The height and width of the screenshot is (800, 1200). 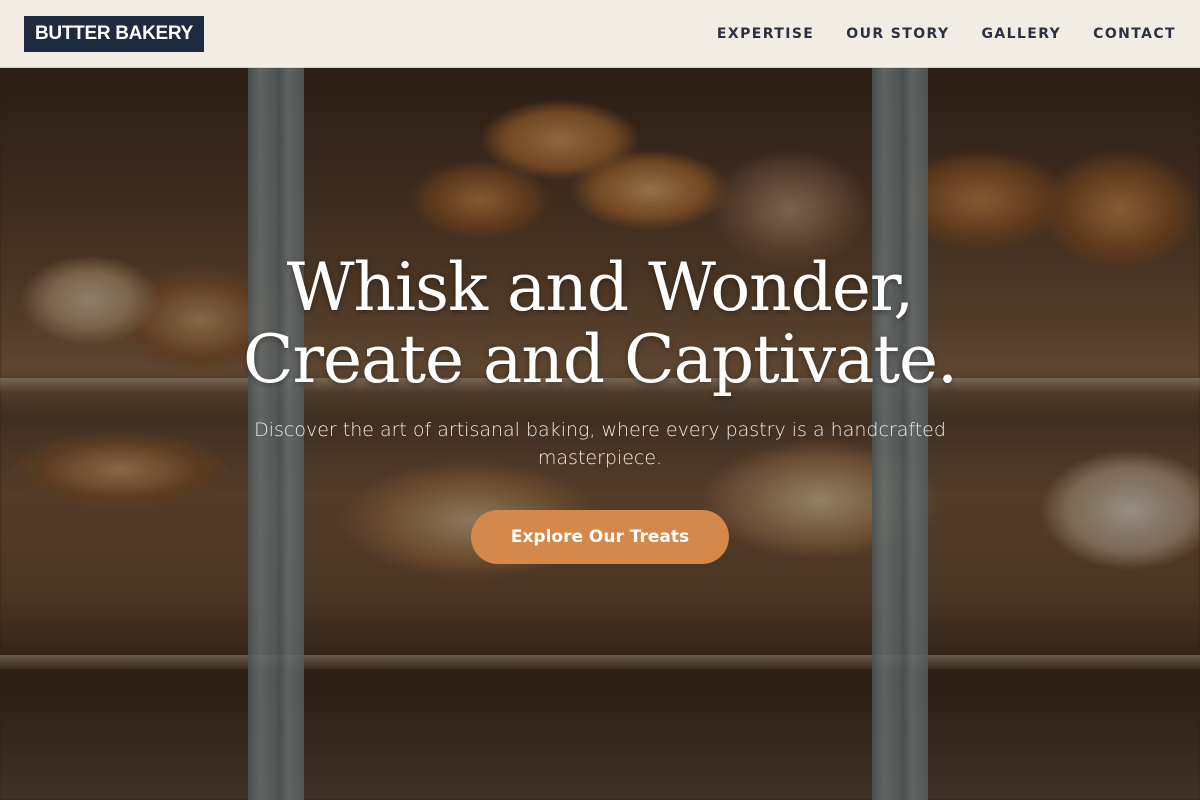 I want to click on nav-item-our-story: OUR STORY, so click(x=897, y=34).